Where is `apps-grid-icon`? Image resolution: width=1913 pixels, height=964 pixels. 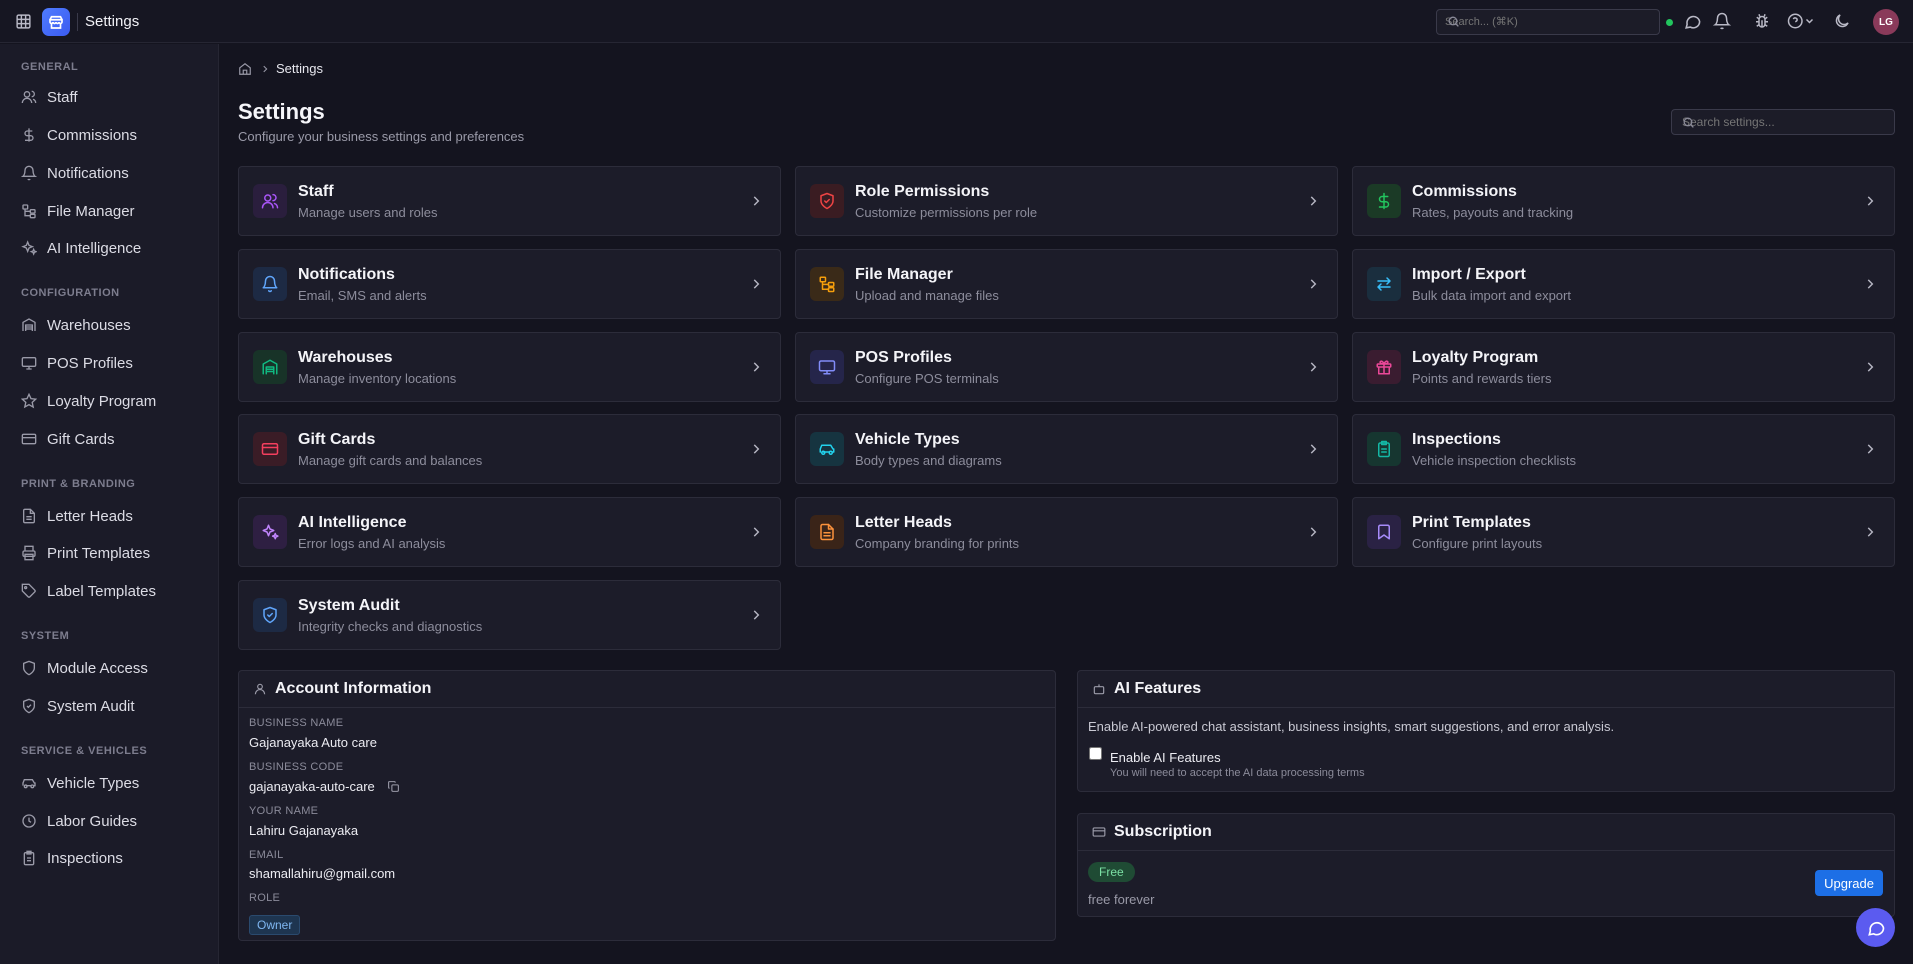 apps-grid-icon is located at coordinates (23, 21).